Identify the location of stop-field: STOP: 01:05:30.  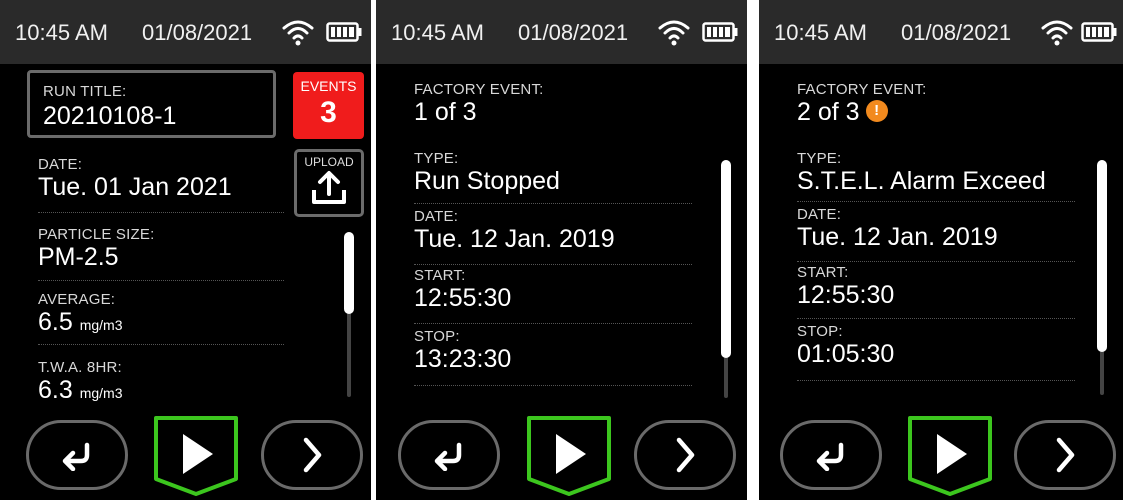
(845, 345).